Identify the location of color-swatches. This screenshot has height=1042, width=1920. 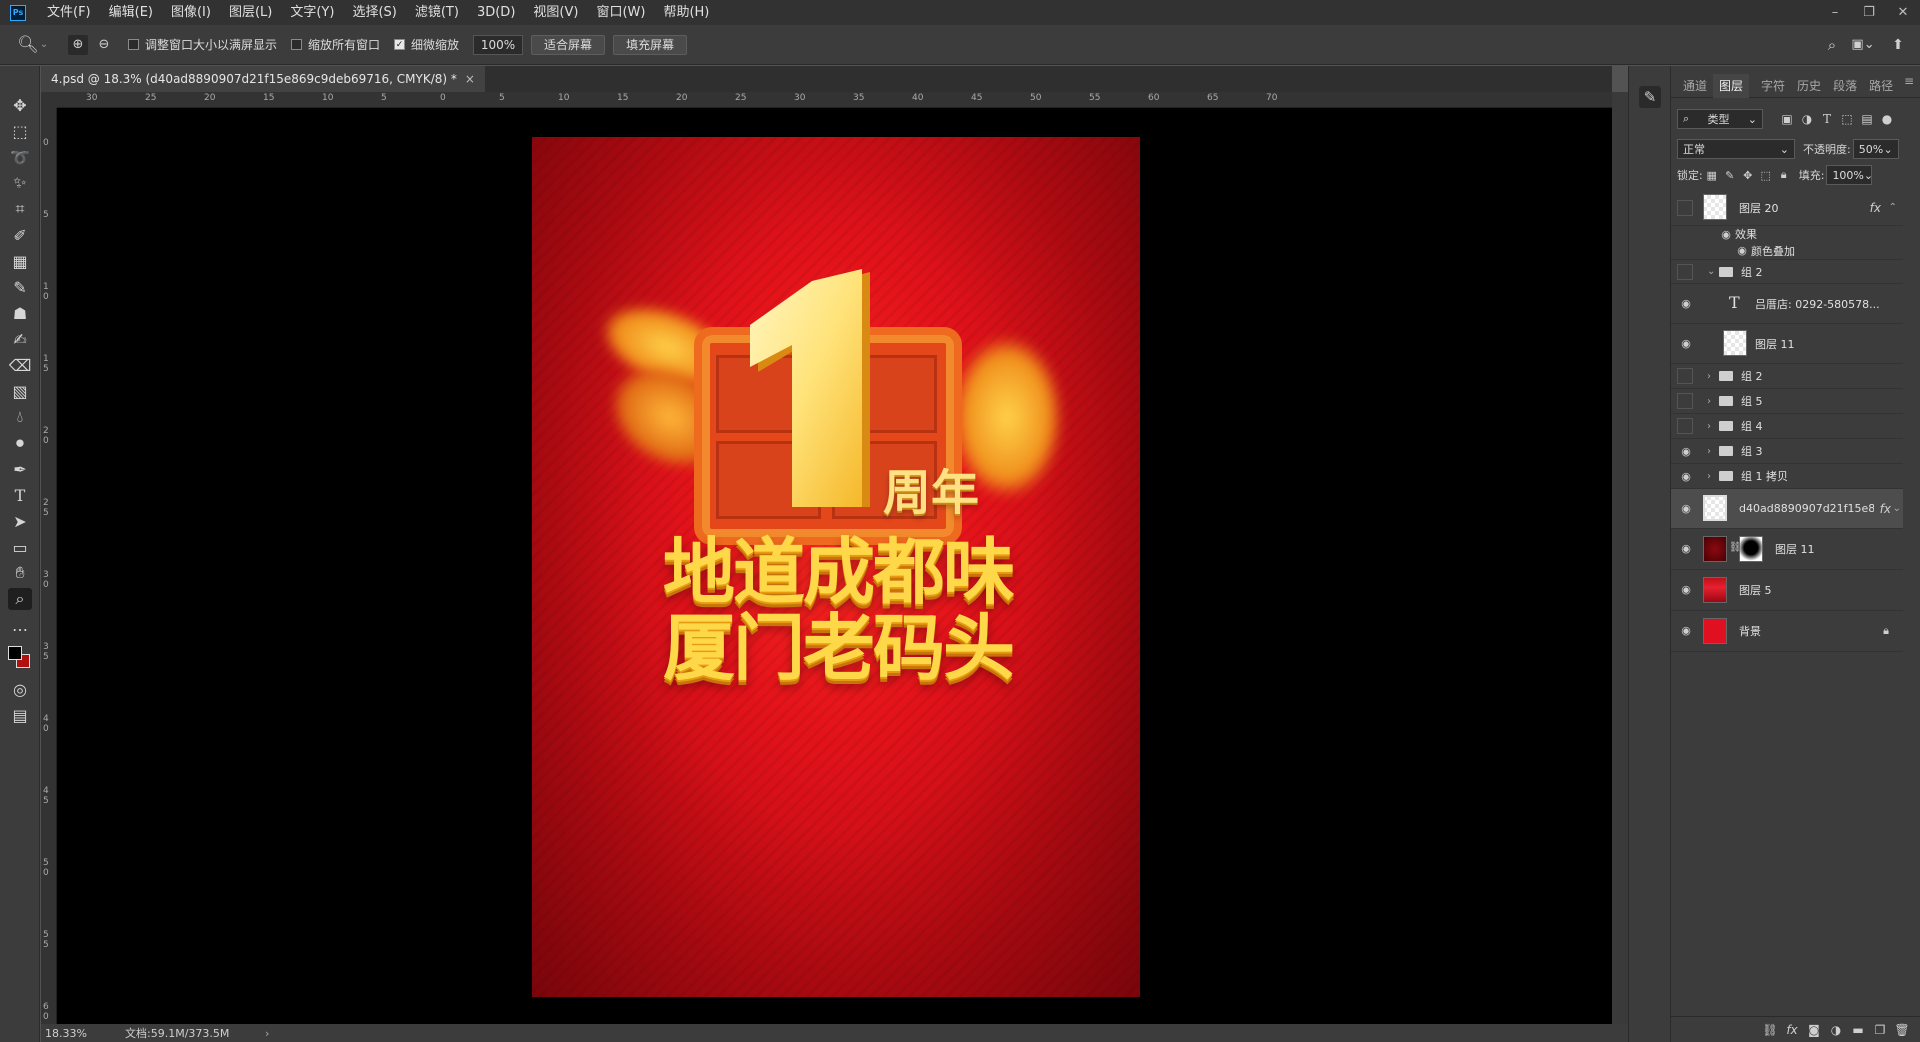
(19, 657).